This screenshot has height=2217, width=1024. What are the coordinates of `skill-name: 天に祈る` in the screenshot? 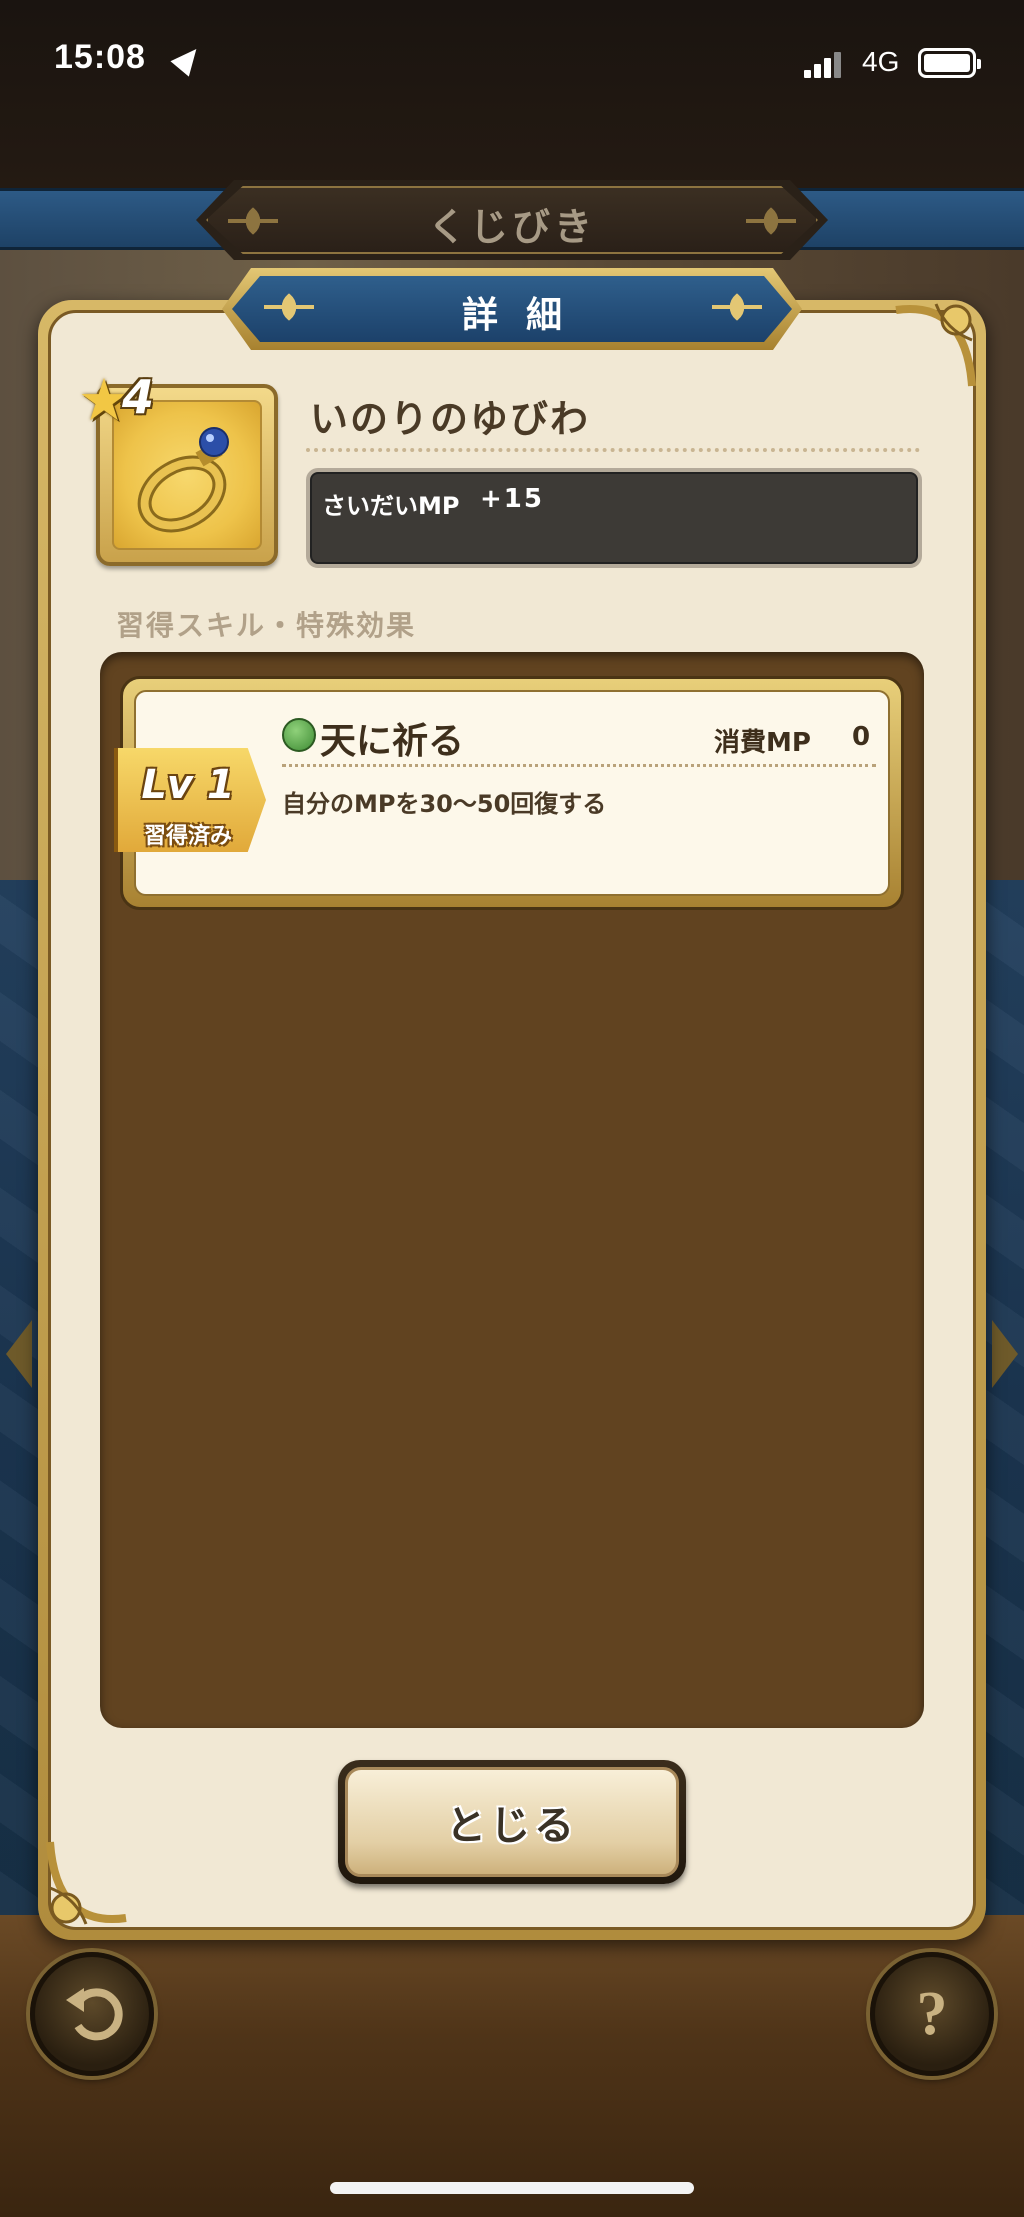 It's located at (392, 741).